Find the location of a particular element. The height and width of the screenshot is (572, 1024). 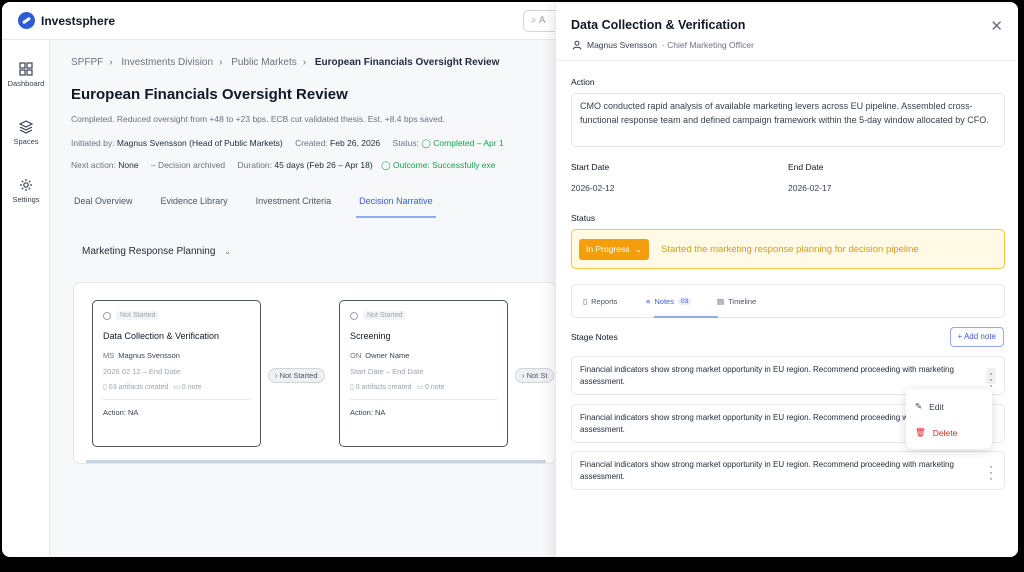

tab-timeline-label: Timeline is located at coordinates (742, 301).